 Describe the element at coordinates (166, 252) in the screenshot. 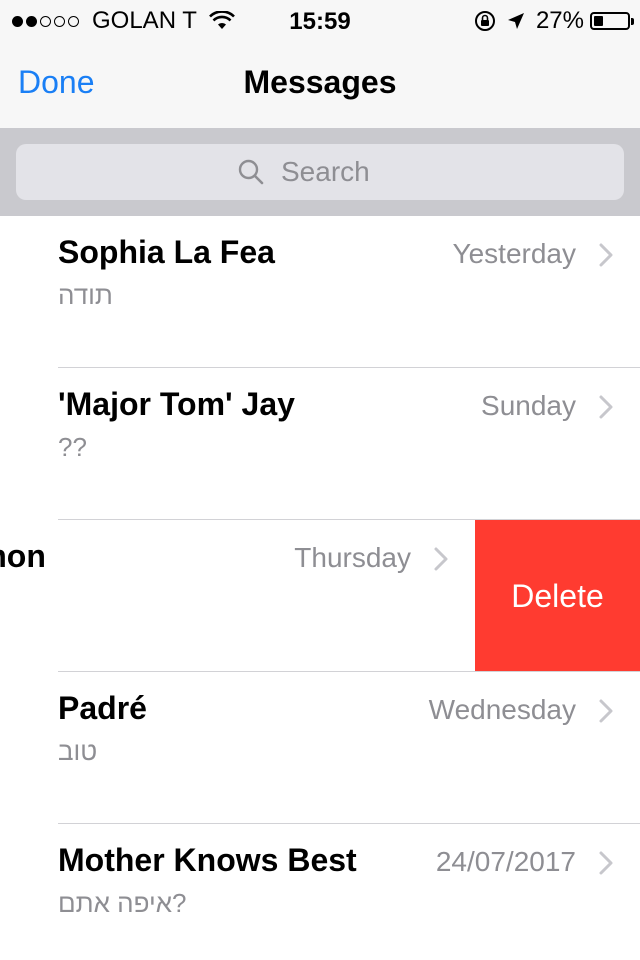

I see `contact-name: Sophia La Fea` at that location.